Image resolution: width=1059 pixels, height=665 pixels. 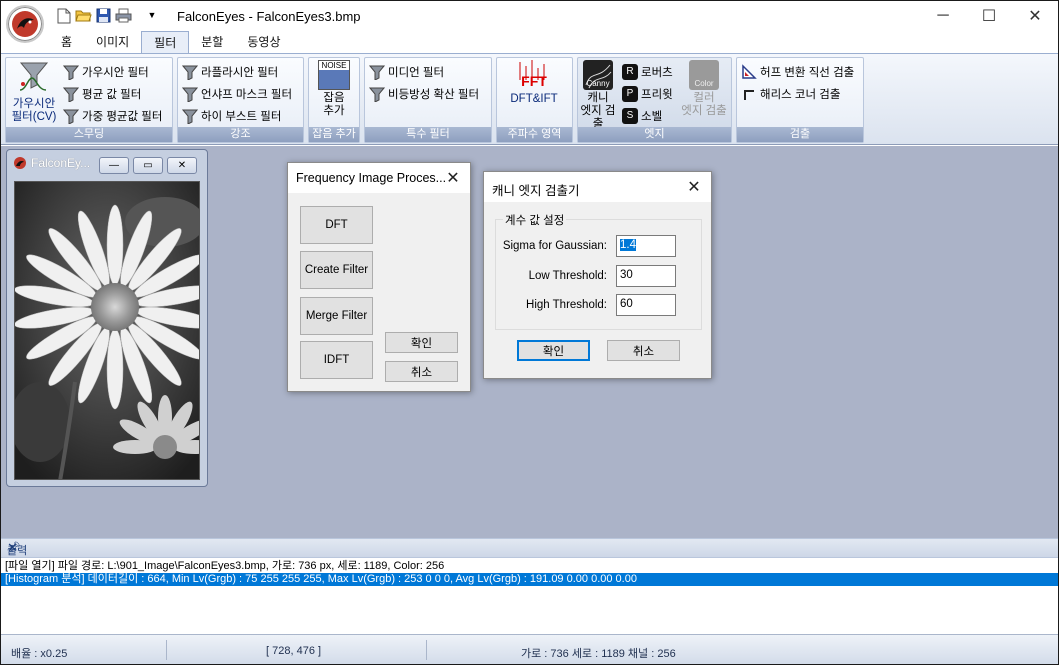 I want to click on output-close-icon: ✕, so click(x=529, y=548).